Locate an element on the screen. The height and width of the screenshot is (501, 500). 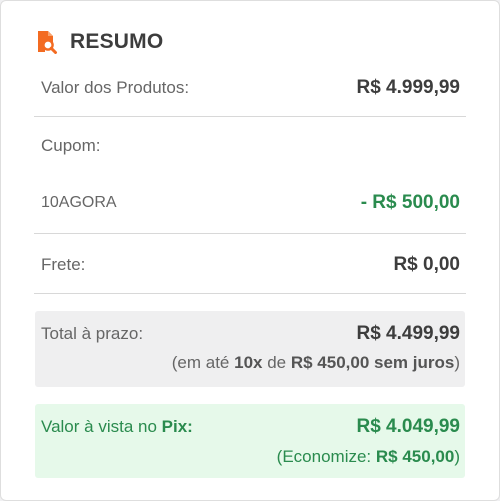
pix-value: R$ 4.049,99 is located at coordinates (408, 426).